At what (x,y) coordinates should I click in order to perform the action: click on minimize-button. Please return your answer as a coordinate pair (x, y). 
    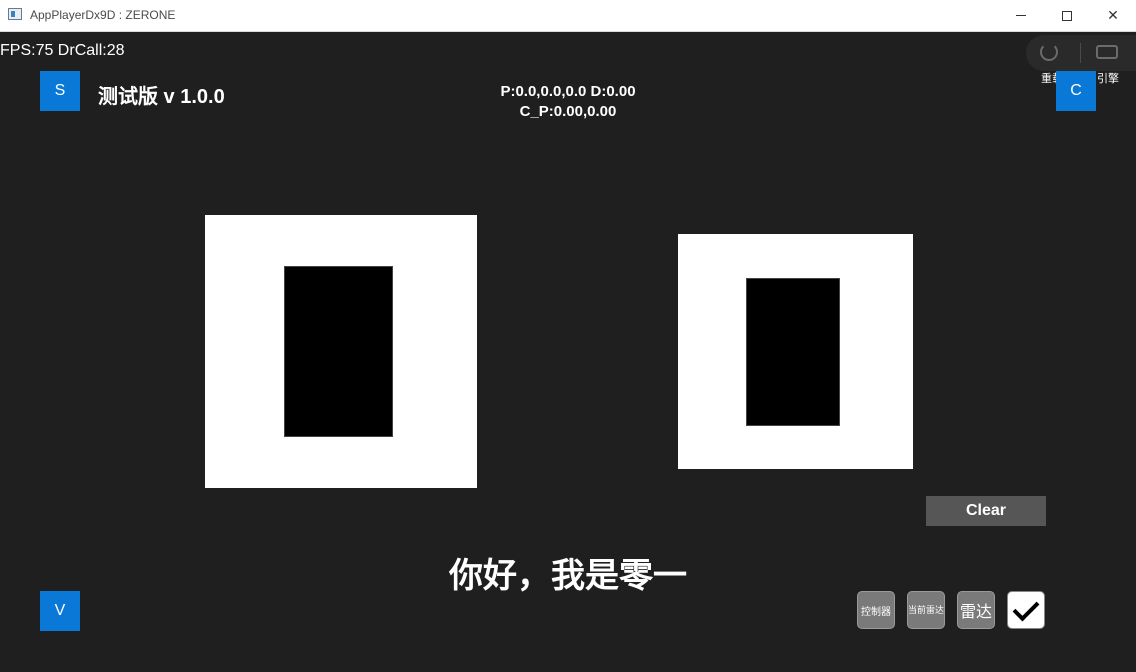
    Looking at the image, I should click on (1021, 15).